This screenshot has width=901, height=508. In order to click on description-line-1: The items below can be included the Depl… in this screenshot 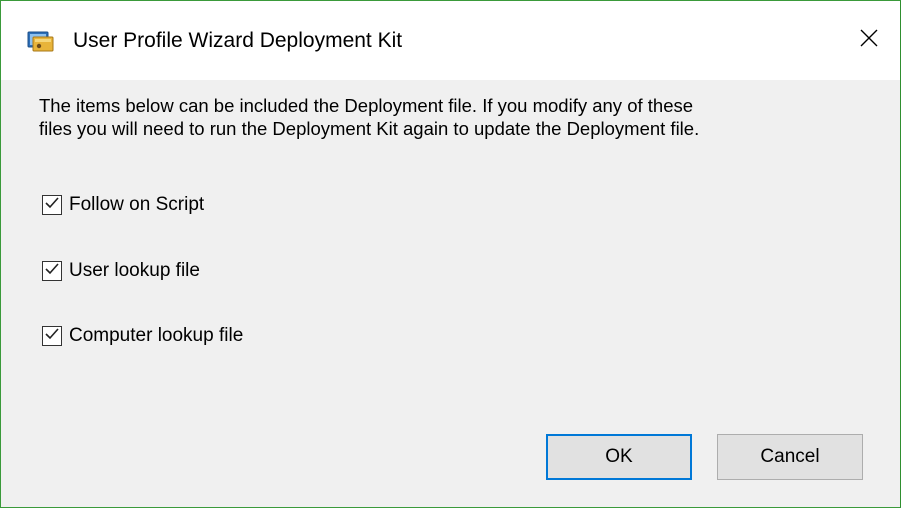, I will do `click(366, 105)`.